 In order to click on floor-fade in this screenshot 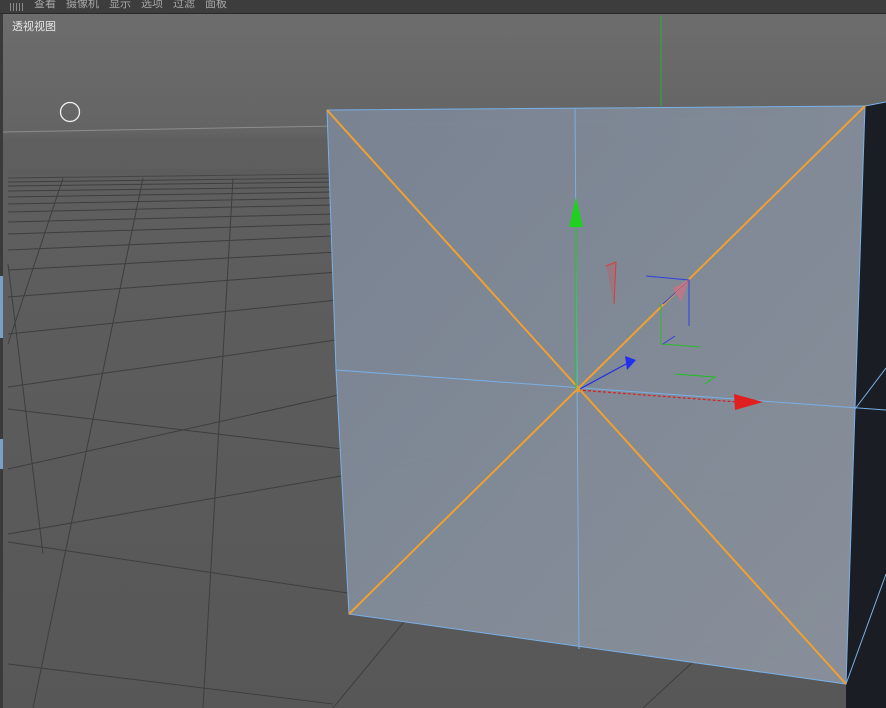, I will do `click(173, 175)`.